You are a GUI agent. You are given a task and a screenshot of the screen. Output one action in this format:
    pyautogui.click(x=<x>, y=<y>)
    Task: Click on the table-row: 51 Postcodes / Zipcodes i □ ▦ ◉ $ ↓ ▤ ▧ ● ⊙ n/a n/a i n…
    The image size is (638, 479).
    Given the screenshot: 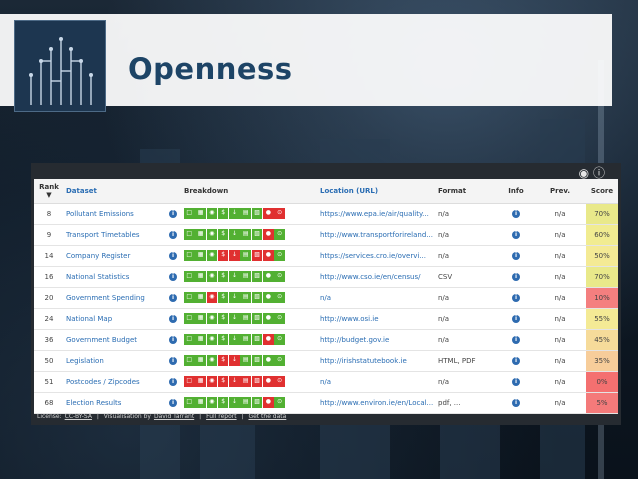 What is the action you would take?
    pyautogui.click(x=326, y=382)
    